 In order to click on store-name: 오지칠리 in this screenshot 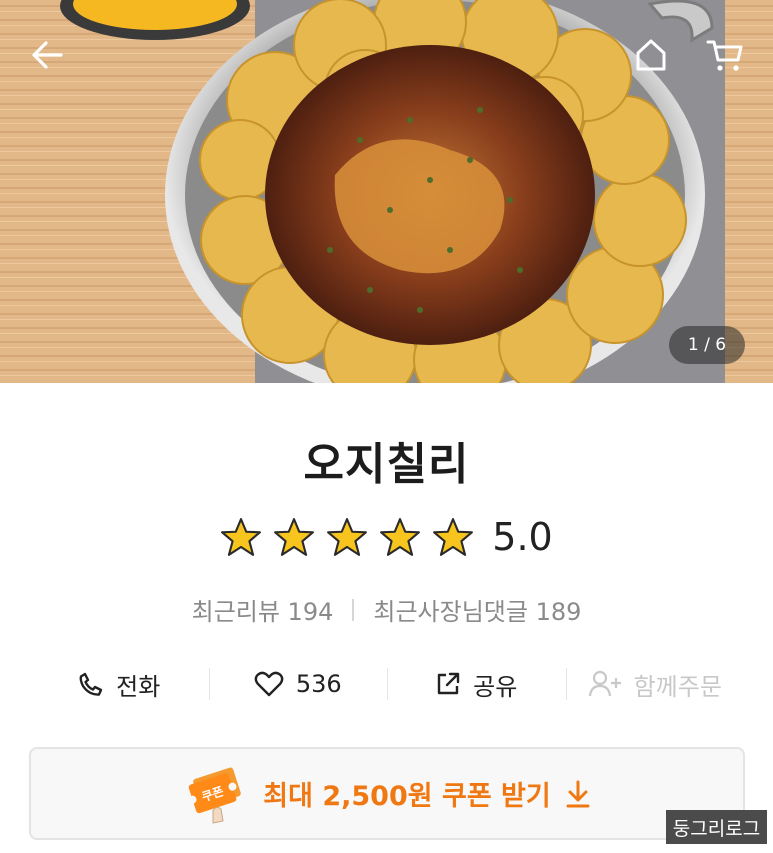, I will do `click(386, 464)`.